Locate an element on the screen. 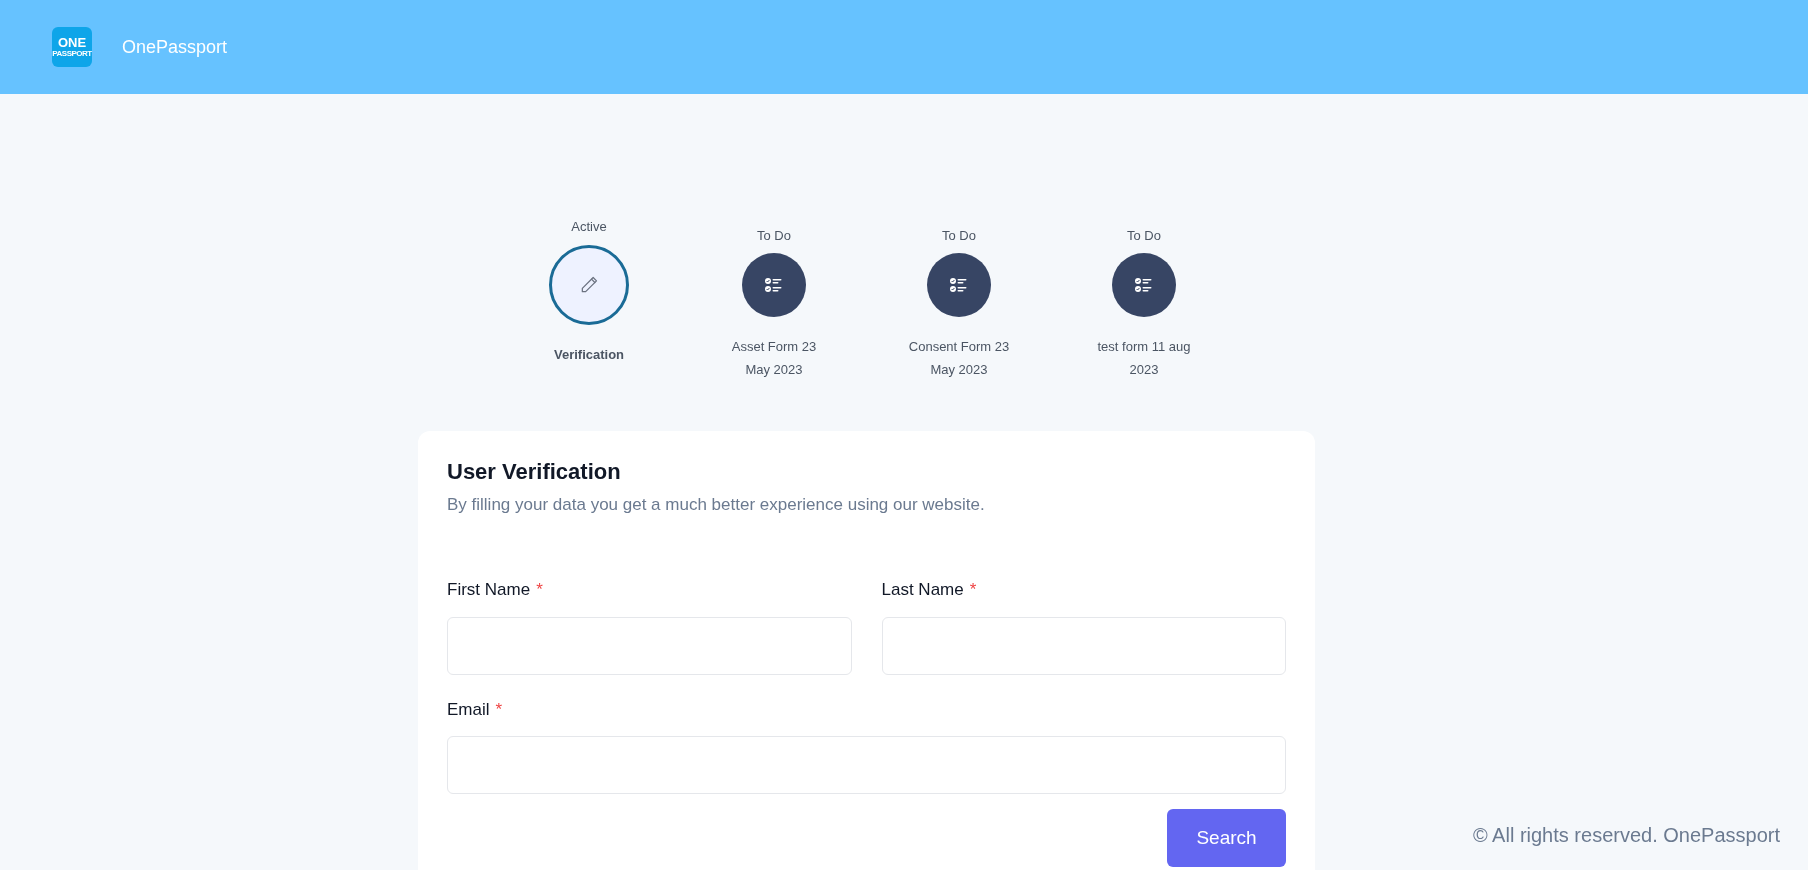 This screenshot has width=1808, height=870. field-label: Email is located at coordinates (468, 709).